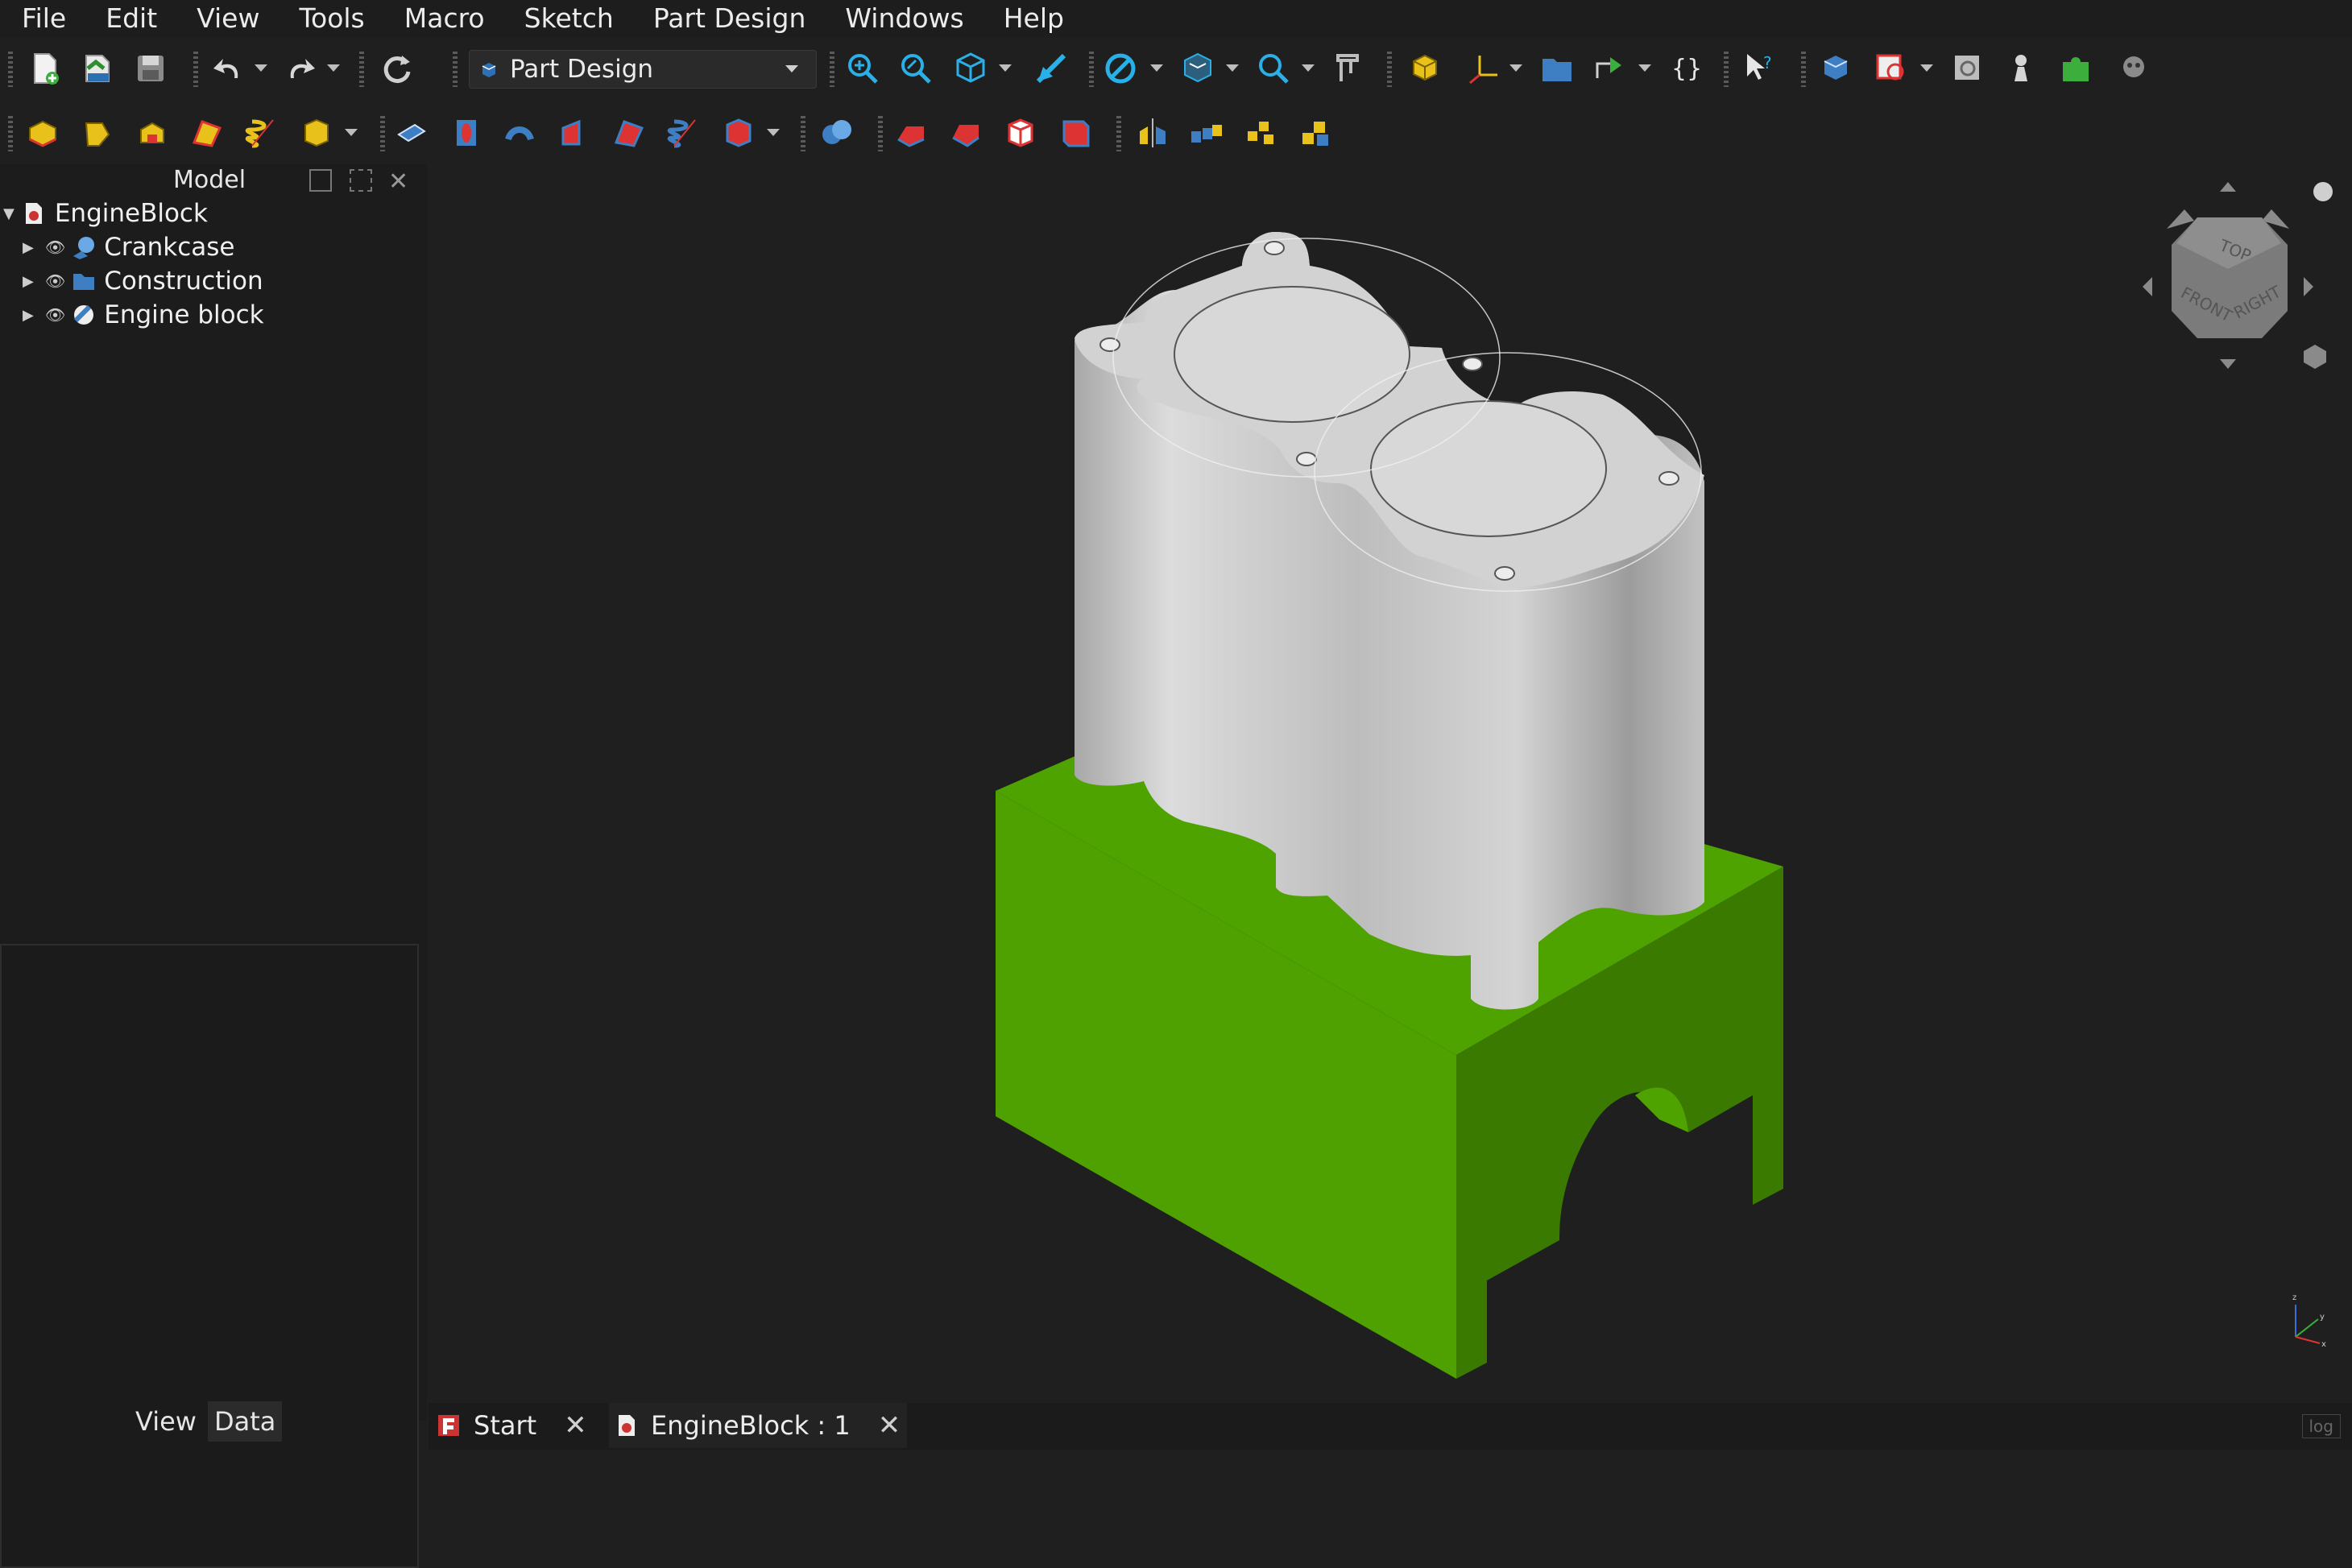  What do you see at coordinates (1926, 68) in the screenshot?
I see `sketch-dropdown-caret` at bounding box center [1926, 68].